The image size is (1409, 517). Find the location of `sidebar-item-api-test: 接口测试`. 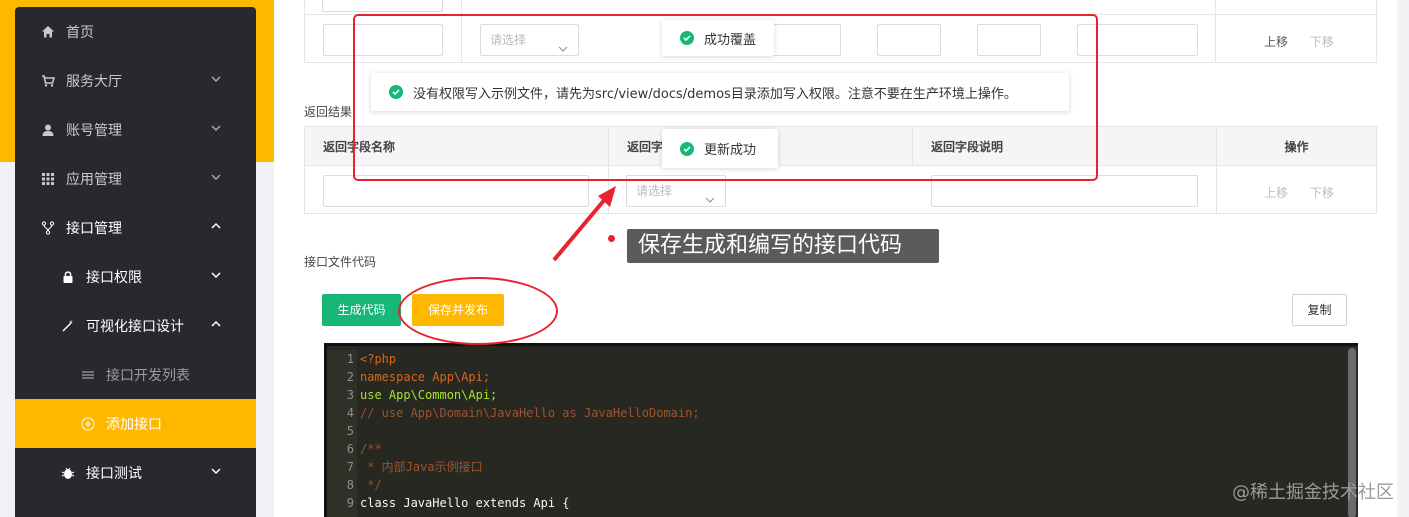

sidebar-item-api-test: 接口测试 is located at coordinates (135, 472).